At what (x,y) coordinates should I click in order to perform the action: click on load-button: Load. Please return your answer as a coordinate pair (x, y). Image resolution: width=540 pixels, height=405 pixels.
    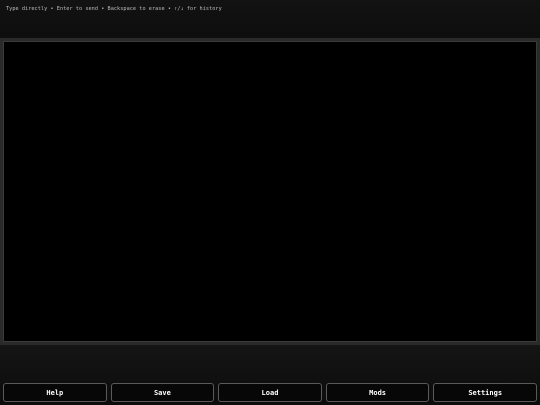
    Looking at the image, I should click on (270, 392).